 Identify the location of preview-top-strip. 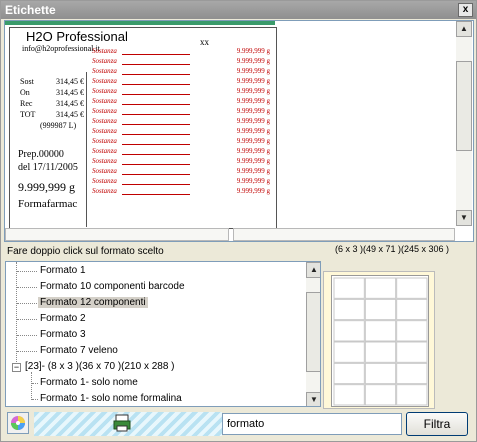
(140, 23).